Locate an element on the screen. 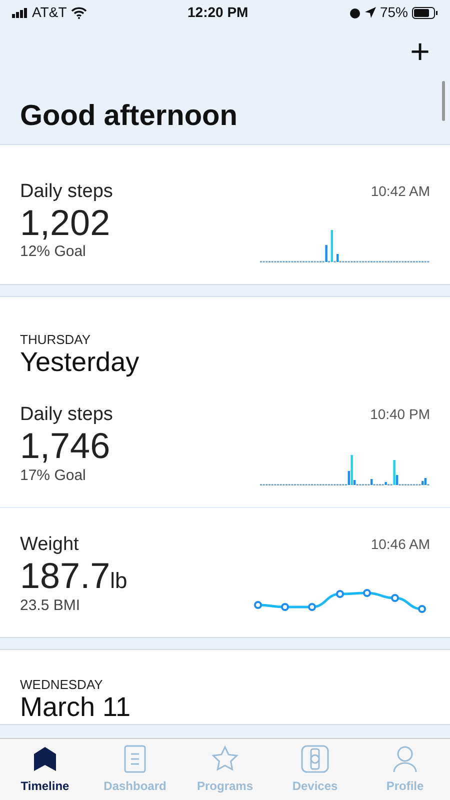 The image size is (450, 800). tab-button: Timeline is located at coordinates (45, 769).